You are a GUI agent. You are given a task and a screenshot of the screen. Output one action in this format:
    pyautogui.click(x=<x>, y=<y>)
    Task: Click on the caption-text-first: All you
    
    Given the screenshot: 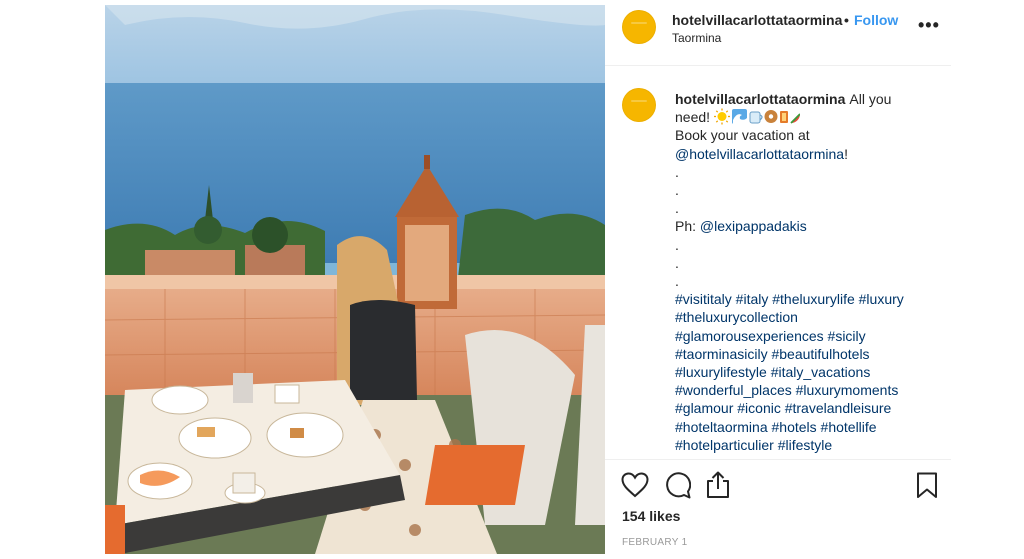 What is the action you would take?
    pyautogui.click(x=870, y=99)
    